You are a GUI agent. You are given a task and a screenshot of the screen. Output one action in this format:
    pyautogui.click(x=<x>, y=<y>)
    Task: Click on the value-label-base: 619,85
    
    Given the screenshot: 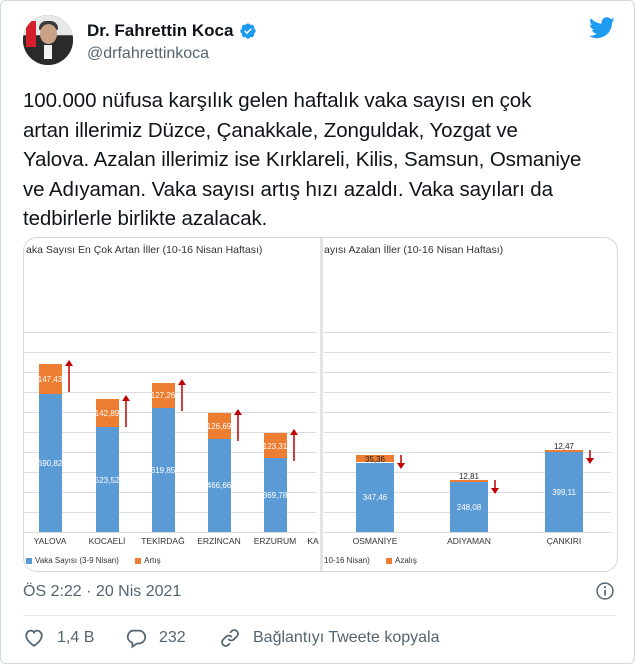 What is the action you would take?
    pyautogui.click(x=163, y=470)
    